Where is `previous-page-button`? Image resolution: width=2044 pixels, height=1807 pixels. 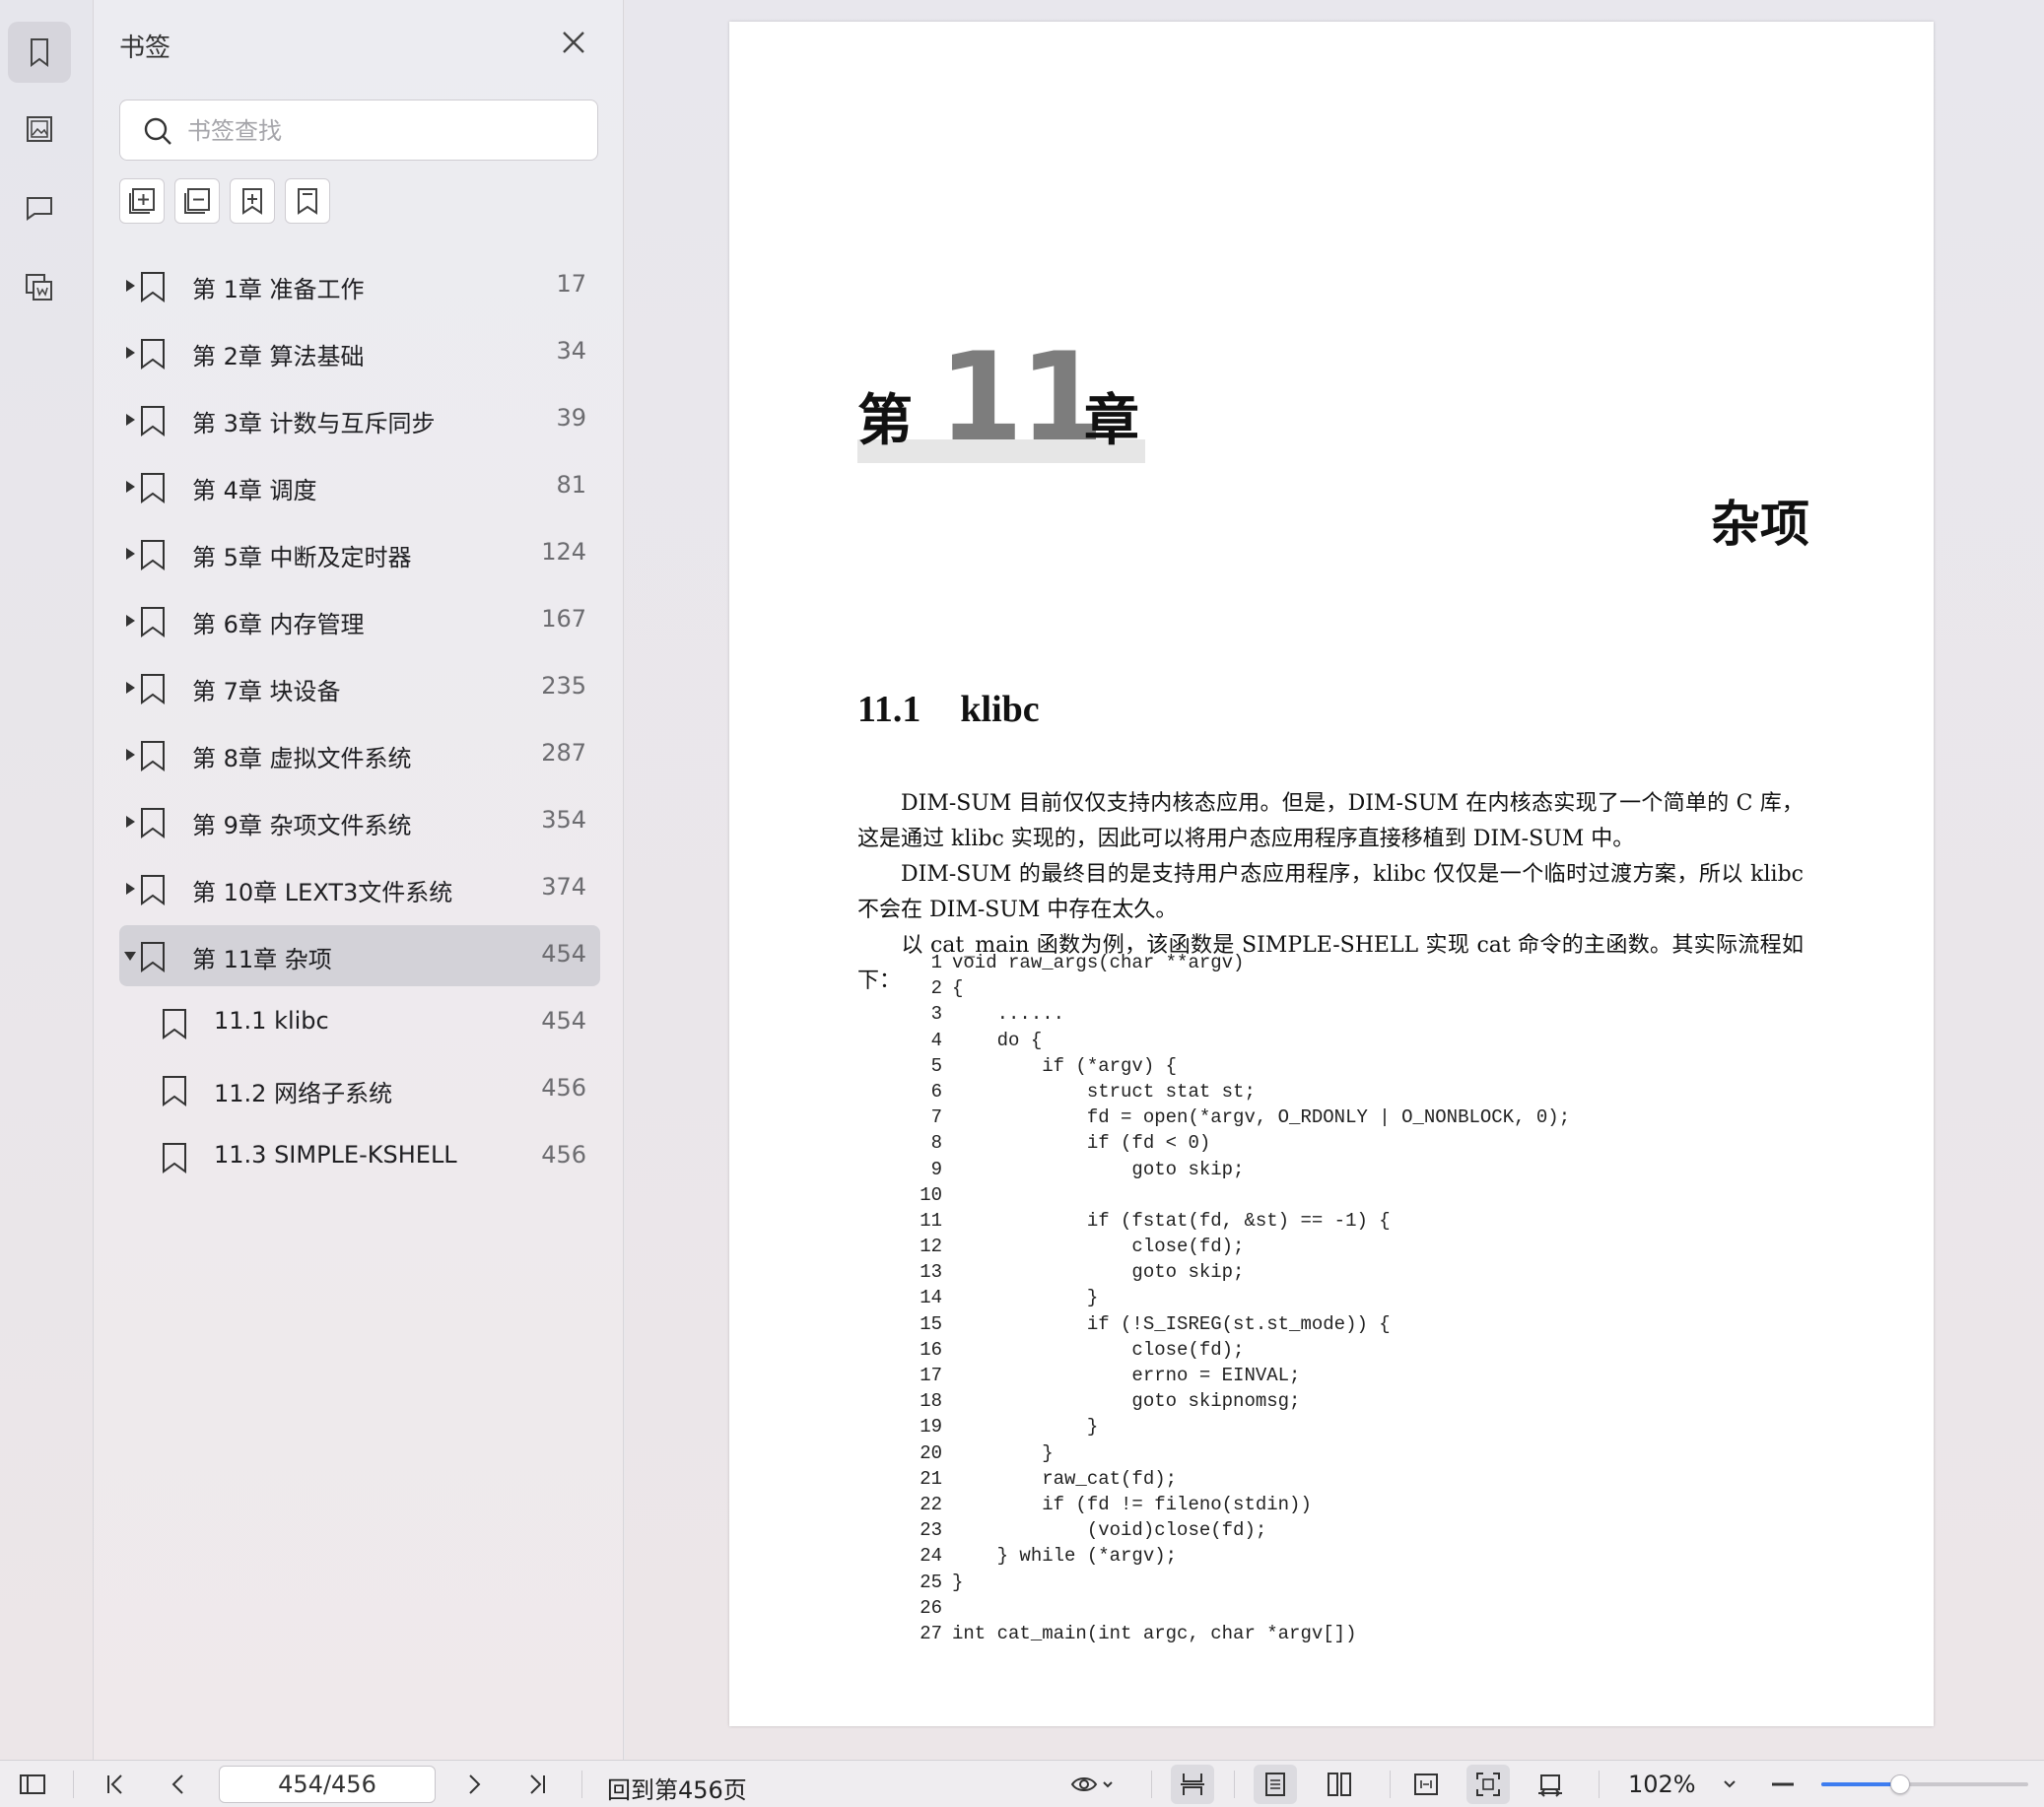 previous-page-button is located at coordinates (178, 1784).